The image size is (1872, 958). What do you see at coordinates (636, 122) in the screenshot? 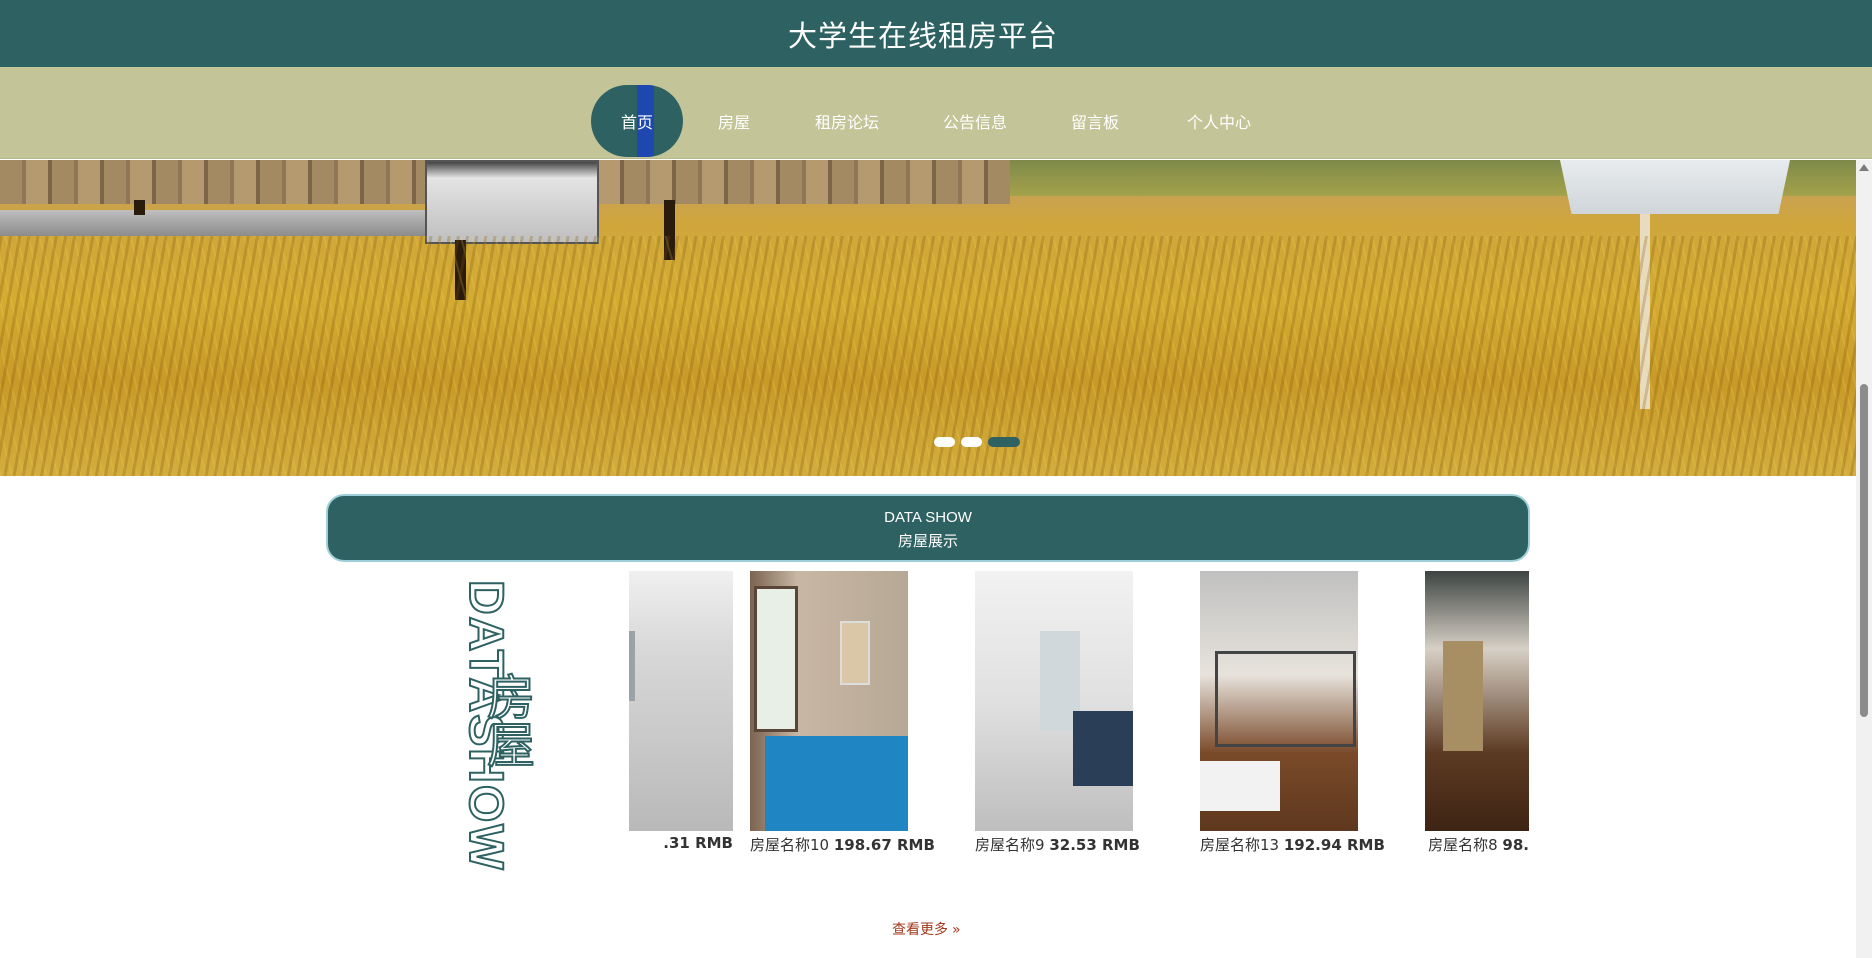
I see `nav-home-label: 首页` at bounding box center [636, 122].